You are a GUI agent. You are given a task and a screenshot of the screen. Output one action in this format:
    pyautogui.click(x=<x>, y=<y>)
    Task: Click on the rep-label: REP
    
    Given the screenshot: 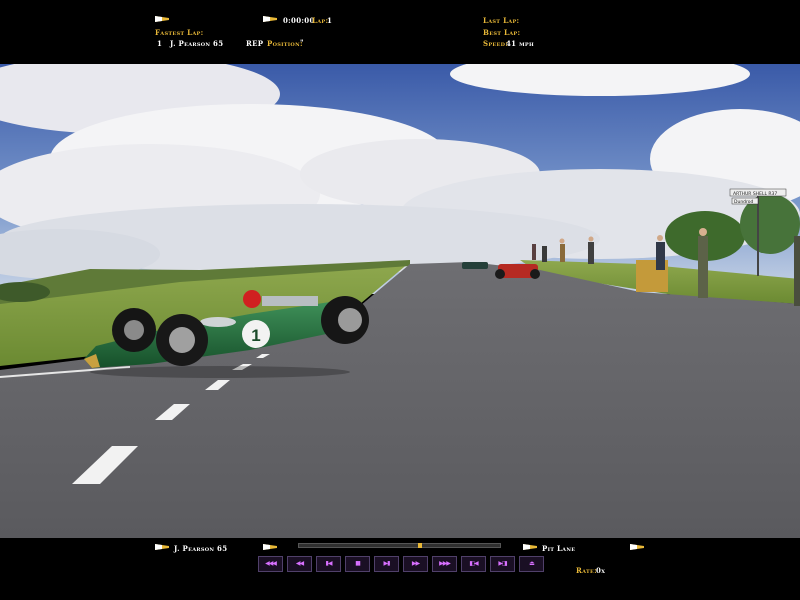 What is the action you would take?
    pyautogui.click(x=255, y=43)
    